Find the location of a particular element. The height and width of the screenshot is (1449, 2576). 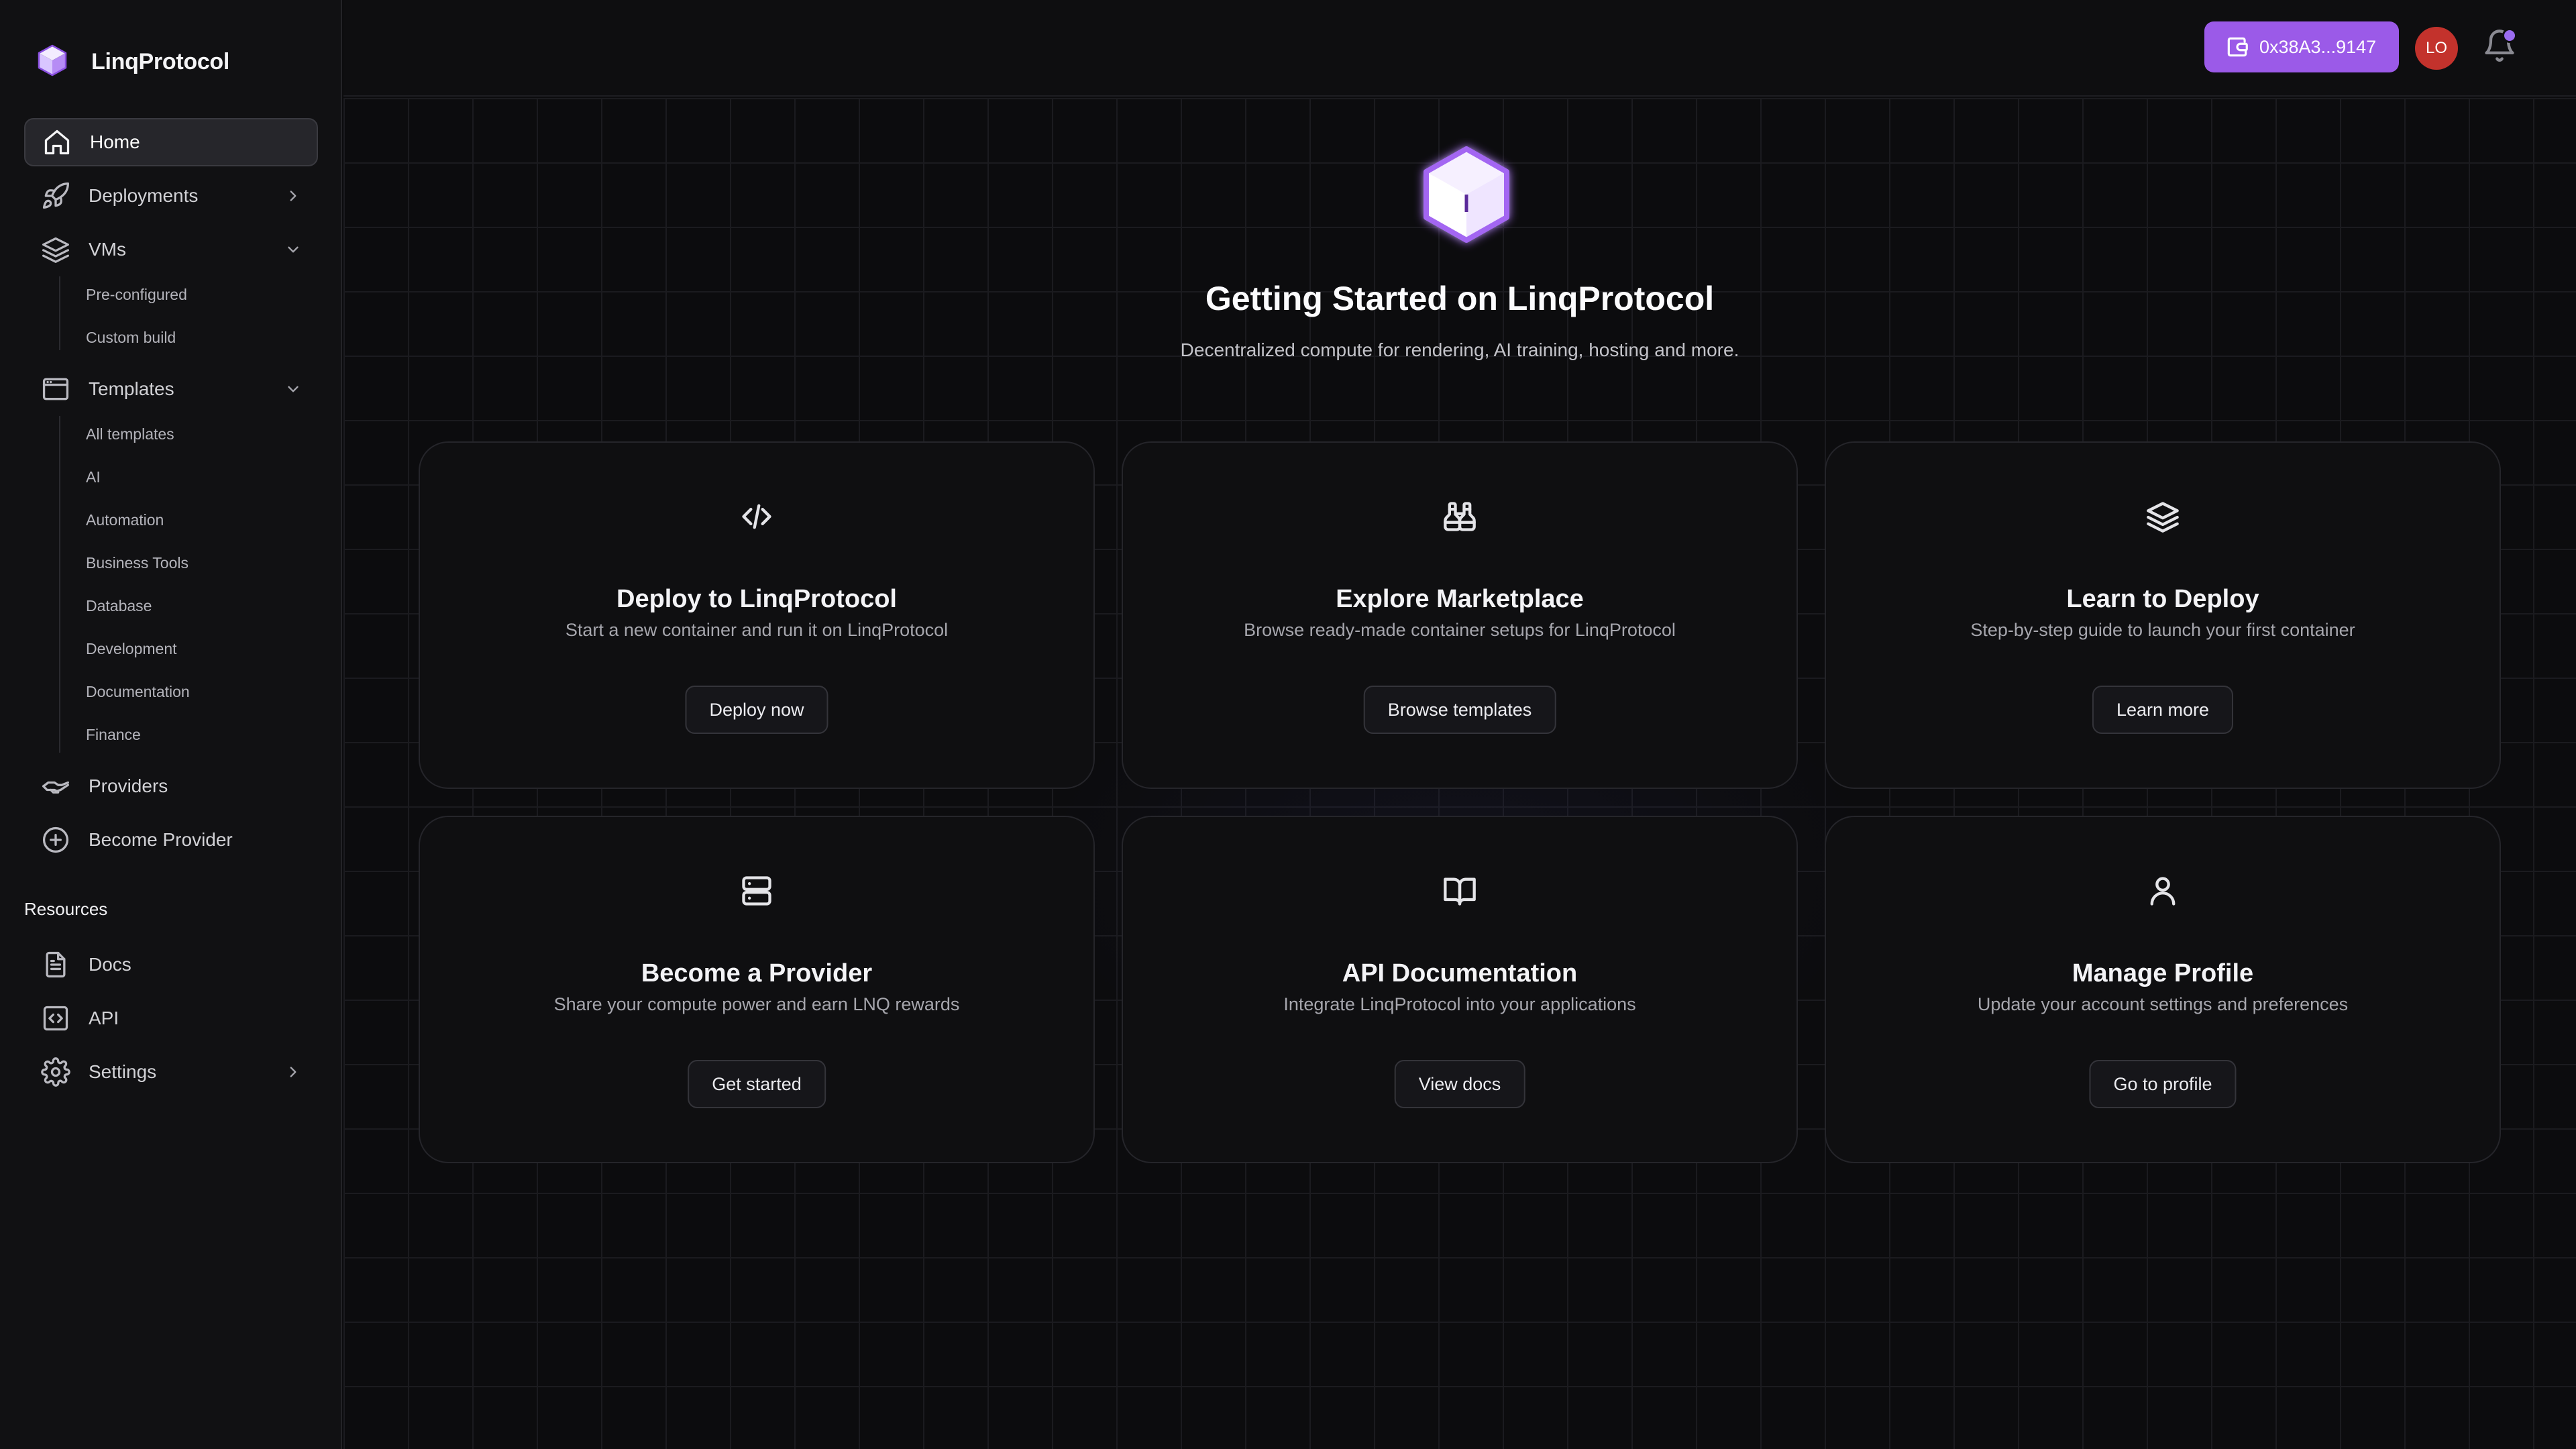

browser-window-icon is located at coordinates (55, 389).